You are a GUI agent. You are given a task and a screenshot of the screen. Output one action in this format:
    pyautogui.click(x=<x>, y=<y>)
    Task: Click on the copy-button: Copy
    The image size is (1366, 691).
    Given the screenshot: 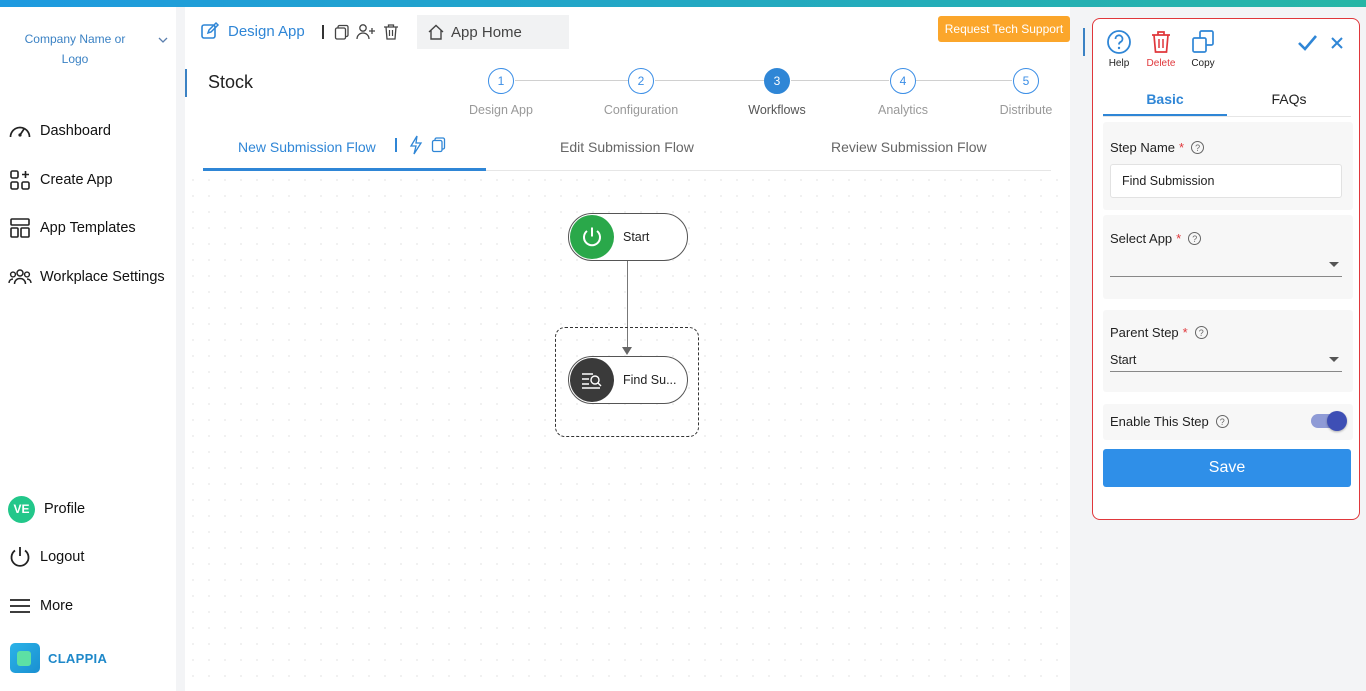 What is the action you would take?
    pyautogui.click(x=1203, y=49)
    